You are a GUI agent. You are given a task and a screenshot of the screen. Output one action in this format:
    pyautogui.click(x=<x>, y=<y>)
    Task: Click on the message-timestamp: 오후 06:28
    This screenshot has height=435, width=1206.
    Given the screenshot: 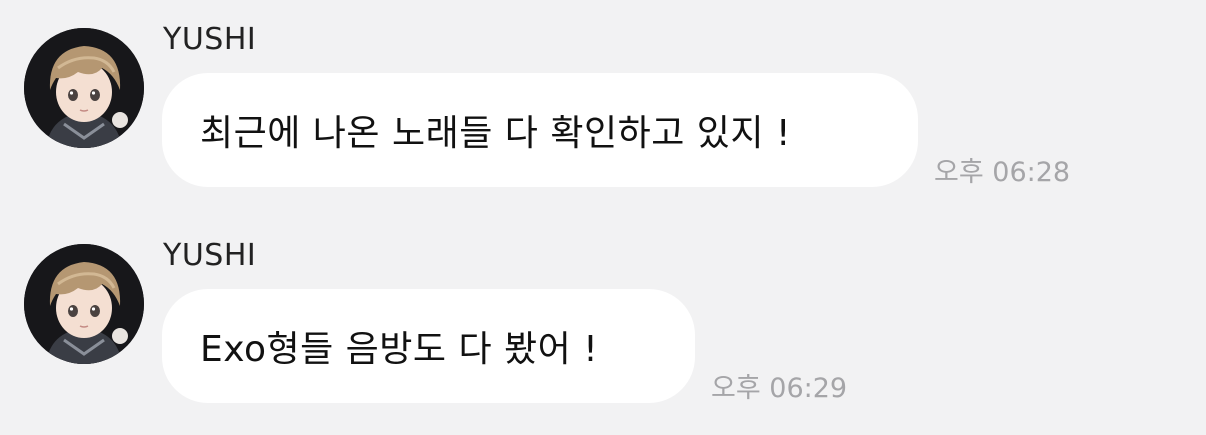 What is the action you would take?
    pyautogui.click(x=1002, y=172)
    